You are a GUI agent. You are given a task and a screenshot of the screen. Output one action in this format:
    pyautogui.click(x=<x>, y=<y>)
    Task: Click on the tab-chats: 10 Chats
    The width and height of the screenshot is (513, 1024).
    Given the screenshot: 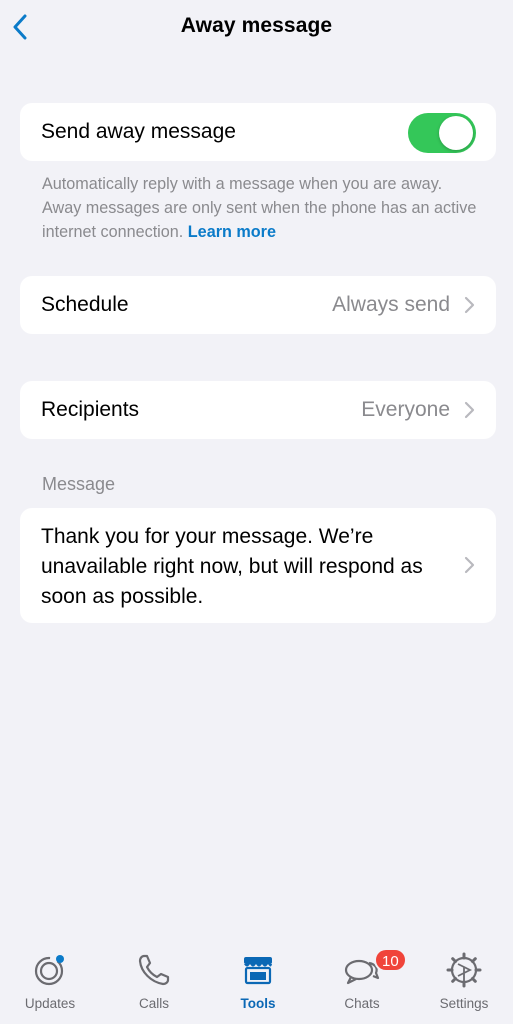 What is the action you would take?
    pyautogui.click(x=362, y=982)
    